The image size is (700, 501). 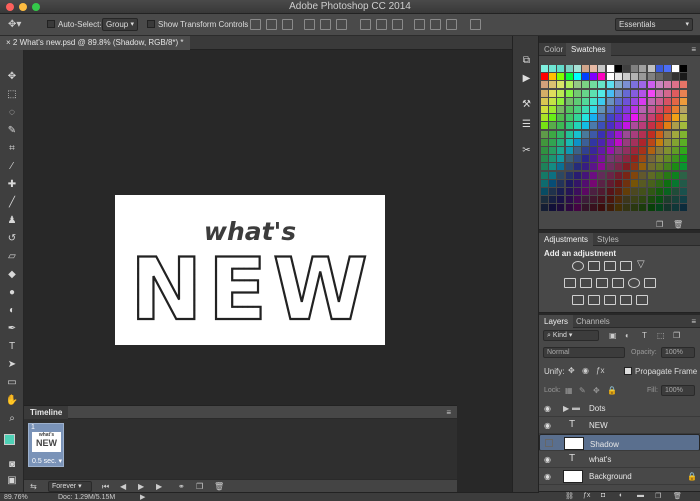 What do you see at coordinates (641, 264) in the screenshot?
I see `vibrance-icon: ▽` at bounding box center [641, 264].